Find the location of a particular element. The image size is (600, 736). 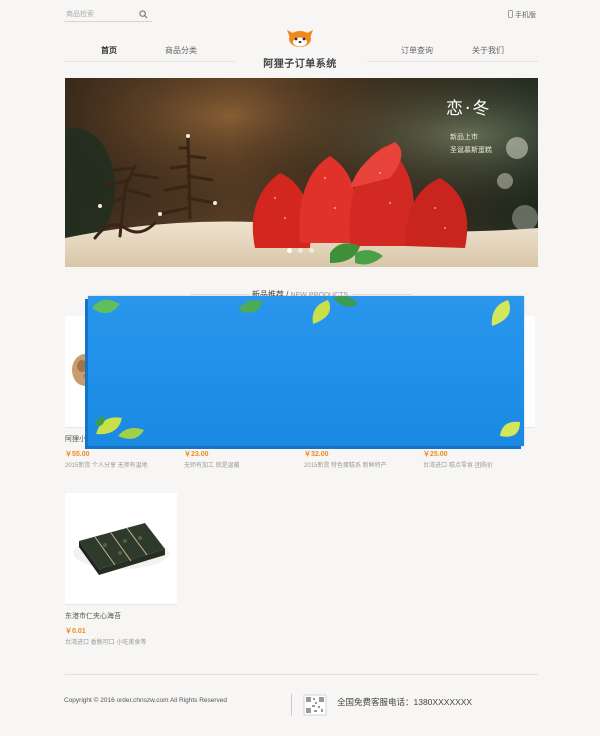

product-price: ￥25.00 is located at coordinates (435, 454).